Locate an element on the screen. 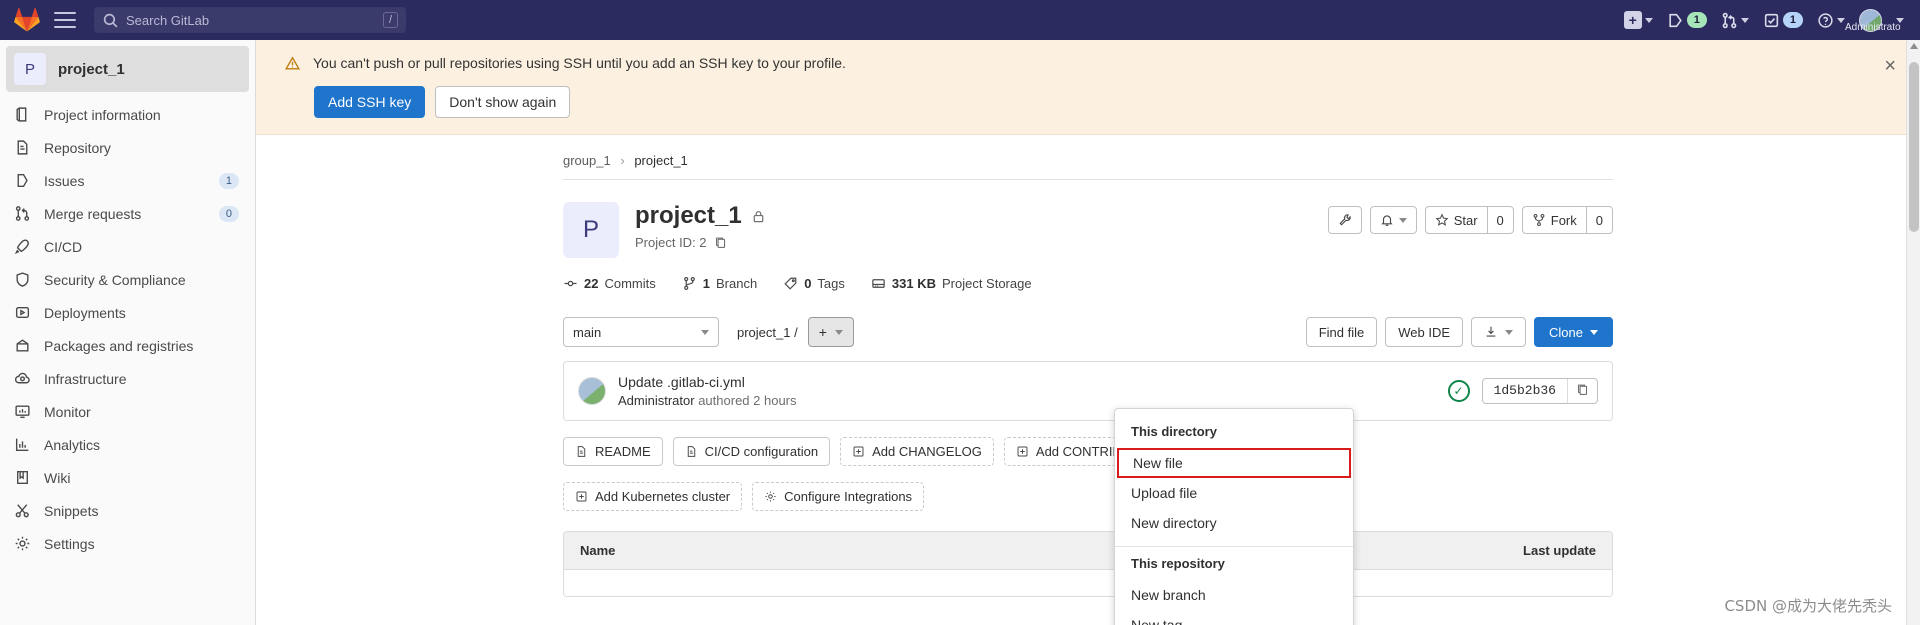 The image size is (1920, 625). web-ide-button: Web IDE is located at coordinates (1424, 332).